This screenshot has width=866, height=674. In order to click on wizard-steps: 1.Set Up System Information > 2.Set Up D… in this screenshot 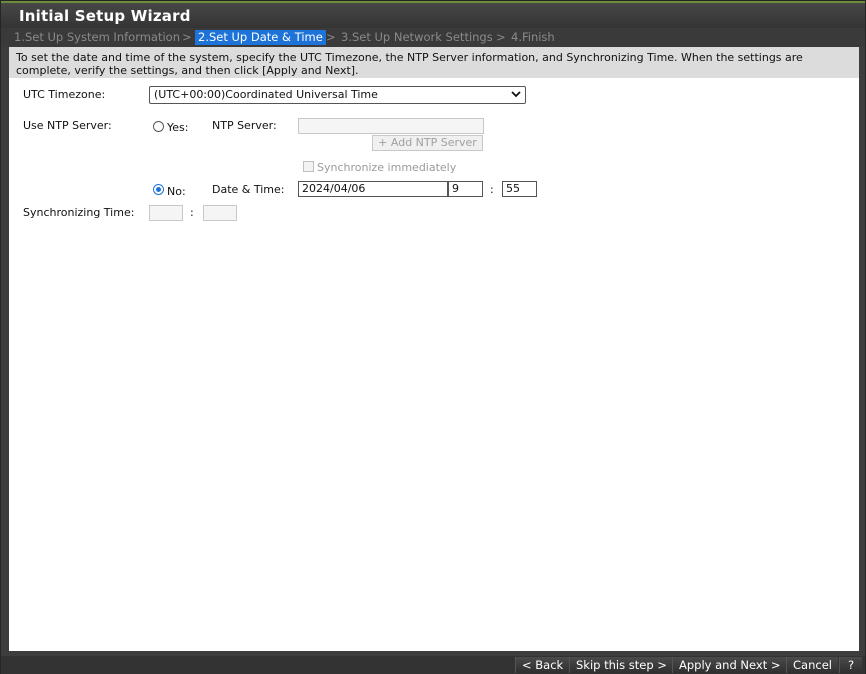, I will do `click(433, 37)`.